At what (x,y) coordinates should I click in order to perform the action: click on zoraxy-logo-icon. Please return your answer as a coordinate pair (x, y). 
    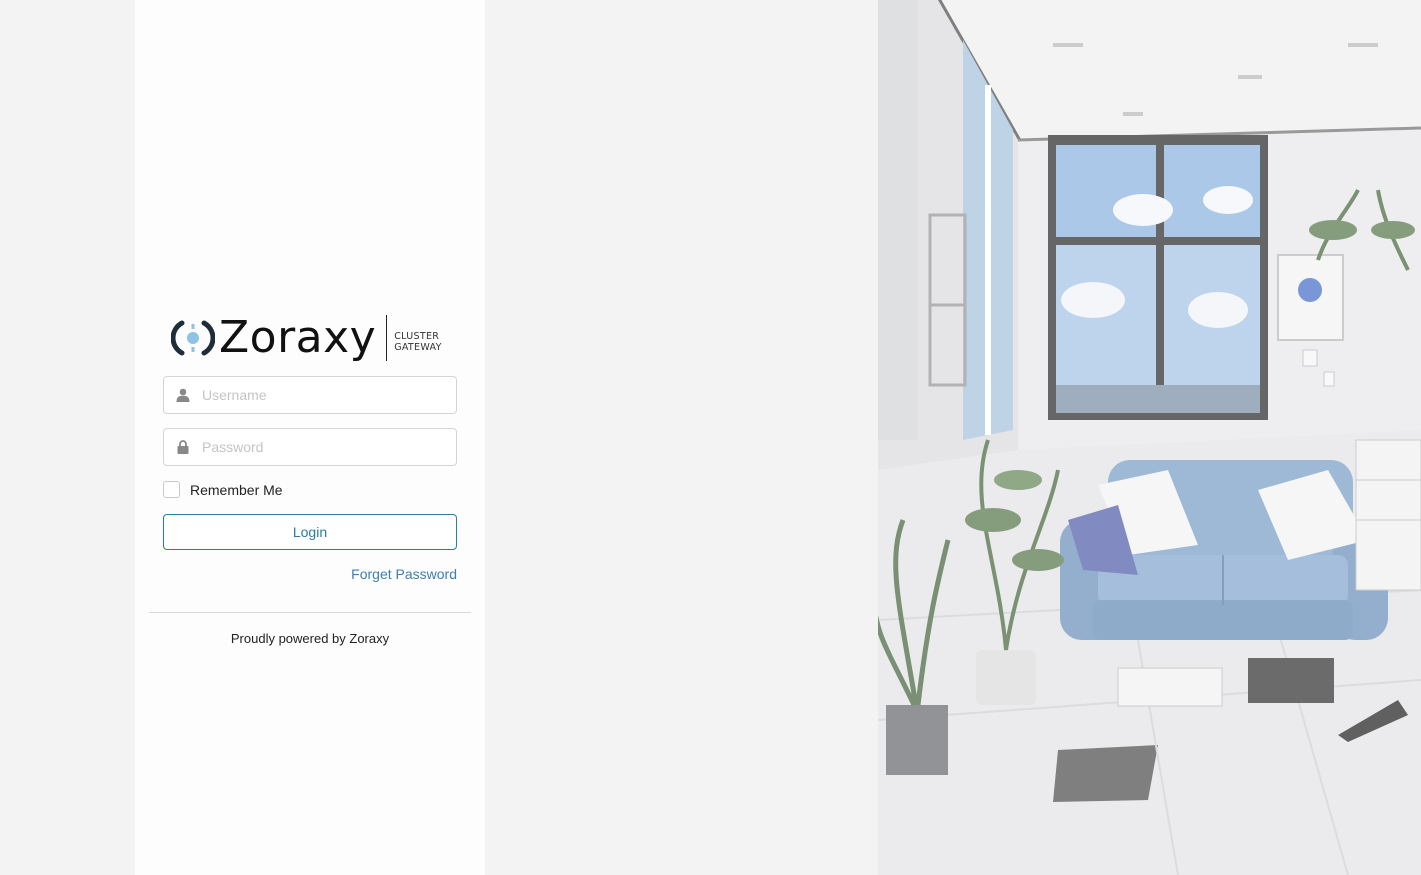
    Looking at the image, I should click on (193, 338).